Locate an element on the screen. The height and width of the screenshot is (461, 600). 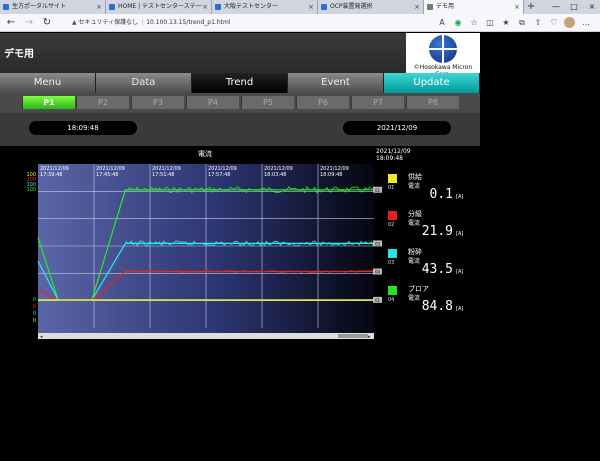
browser-tab-3: 大阪テストセンター × is located at coordinates (265, 7).